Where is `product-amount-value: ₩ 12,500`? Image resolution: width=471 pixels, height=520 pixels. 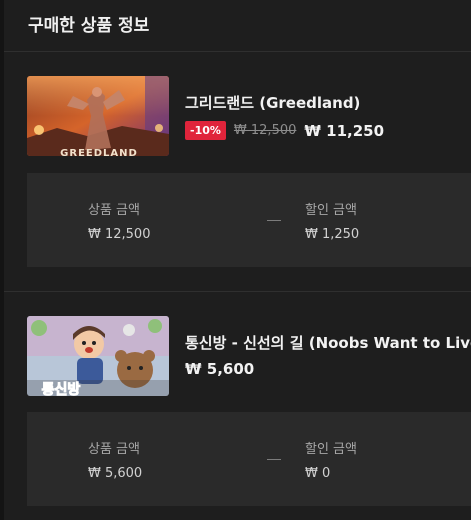
product-amount-value: ₩ 12,500 is located at coordinates (119, 234).